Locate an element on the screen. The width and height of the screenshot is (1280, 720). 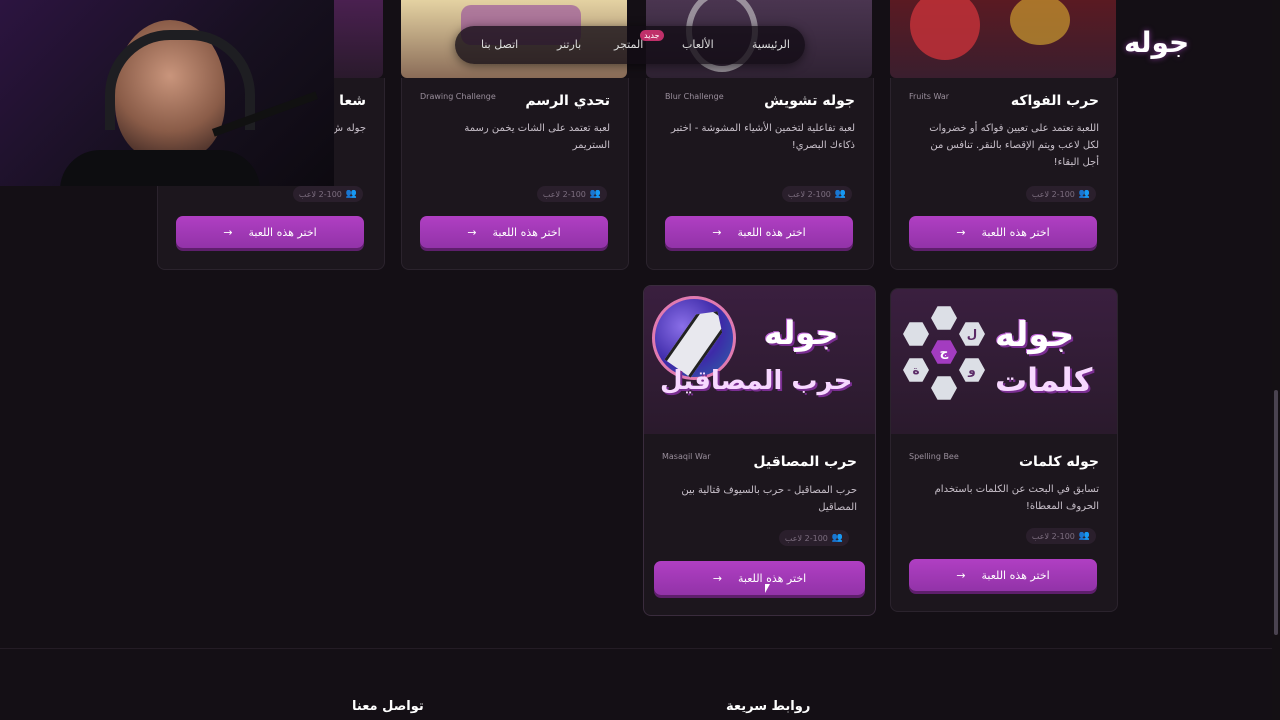
card-banner-masaqil-war: جوله حرب المصاقيل is located at coordinates (759, 360).